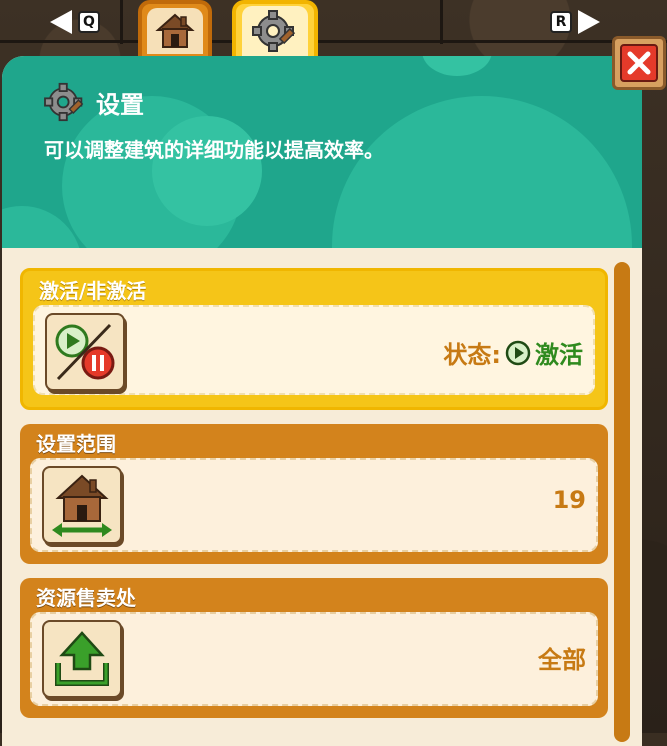  What do you see at coordinates (314, 350) in the screenshot?
I see `card-body: 状态: 激活` at bounding box center [314, 350].